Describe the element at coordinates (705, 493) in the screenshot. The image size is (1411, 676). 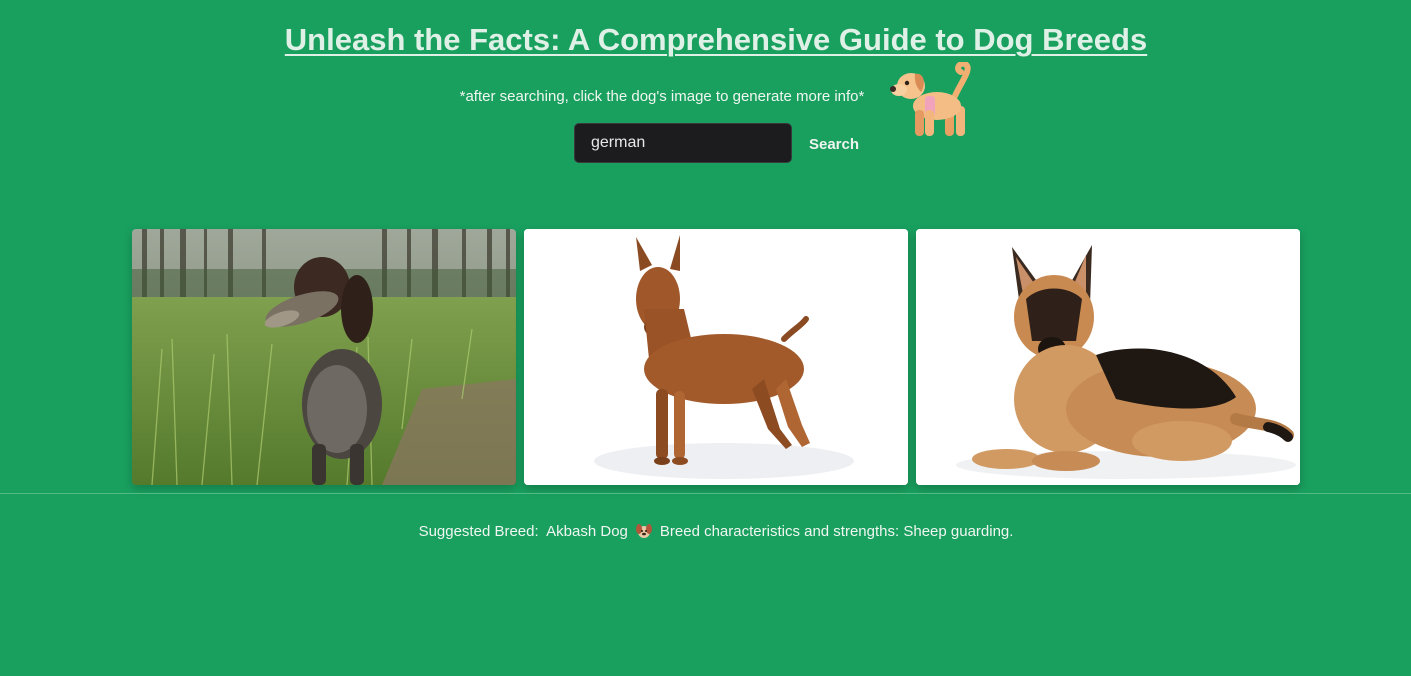
I see `section-divider` at that location.